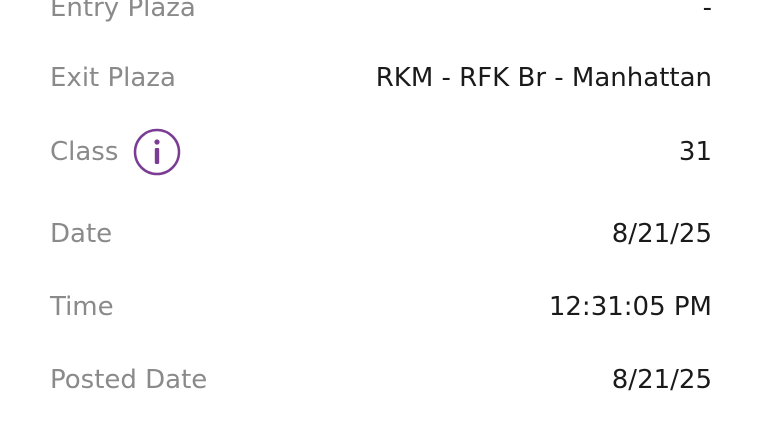 The image size is (762, 441). What do you see at coordinates (630, 307) in the screenshot?
I see `time-value: 12:31:05 PM` at bounding box center [630, 307].